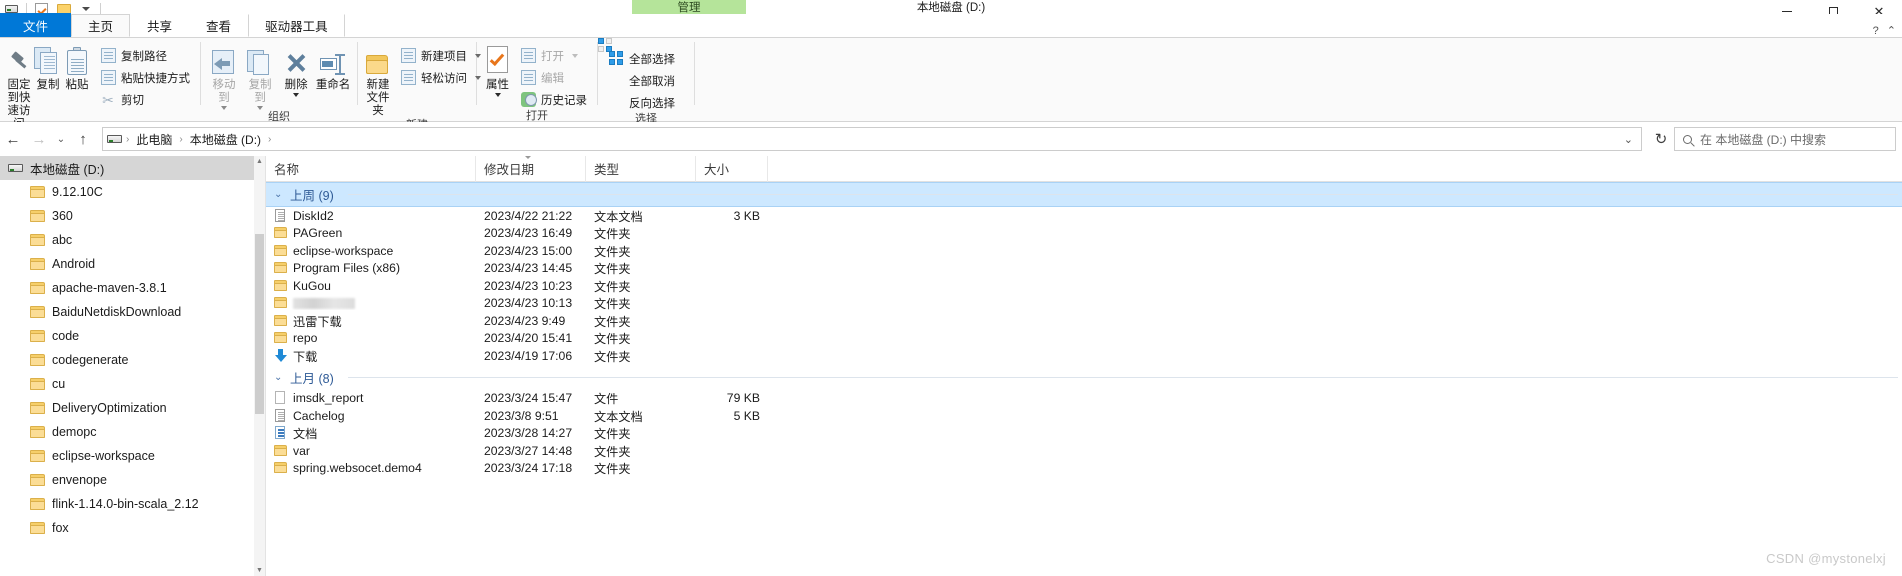 The image size is (1902, 576). What do you see at coordinates (378, 80) in the screenshot?
I see `new-folder-button: 新建 文件夹` at bounding box center [378, 80].